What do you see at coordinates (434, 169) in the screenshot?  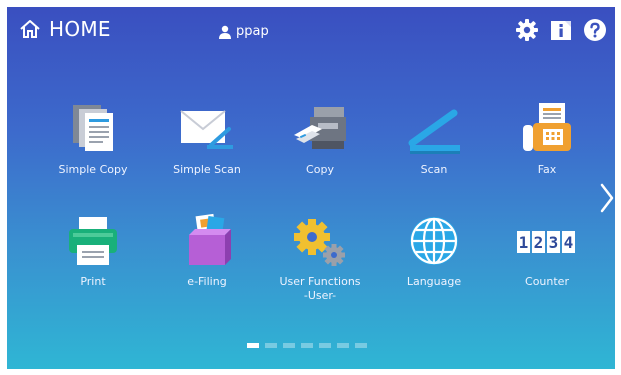 I see `tile-label: Scan` at bounding box center [434, 169].